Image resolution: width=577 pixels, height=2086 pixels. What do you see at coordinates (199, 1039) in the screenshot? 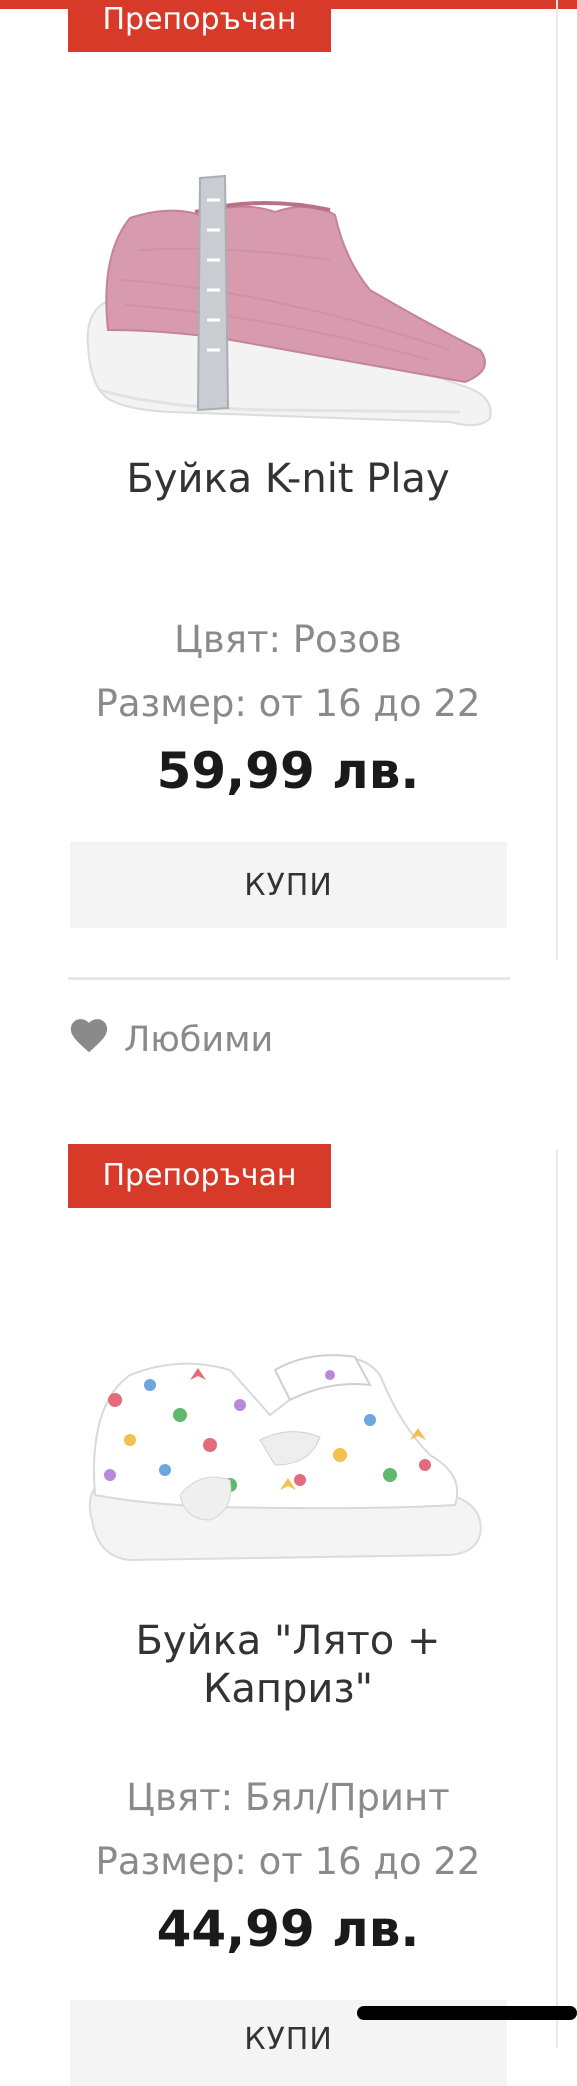
I see `favorite-label: Любими` at bounding box center [199, 1039].